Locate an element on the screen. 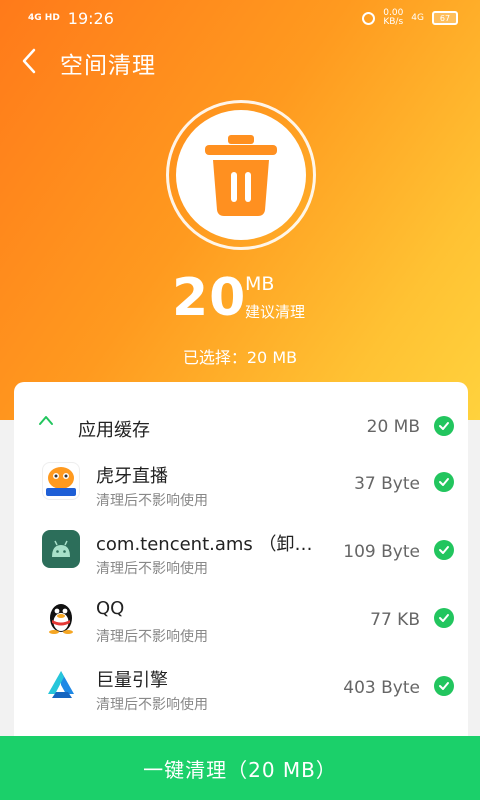 The image size is (480, 800). group-label: 应用缓存 is located at coordinates (114, 430).